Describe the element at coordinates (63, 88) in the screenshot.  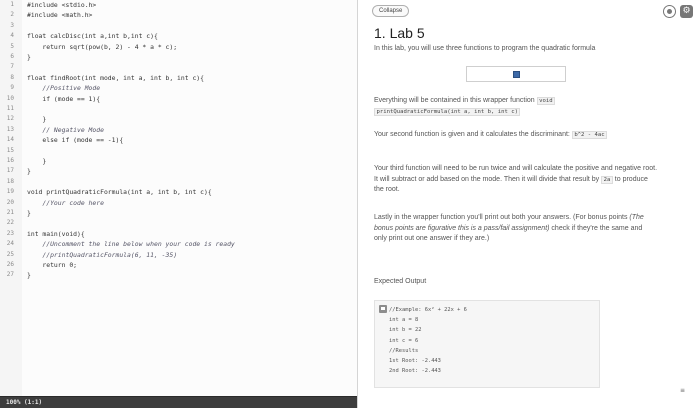
I see `code-line: //Positive Mode` at that location.